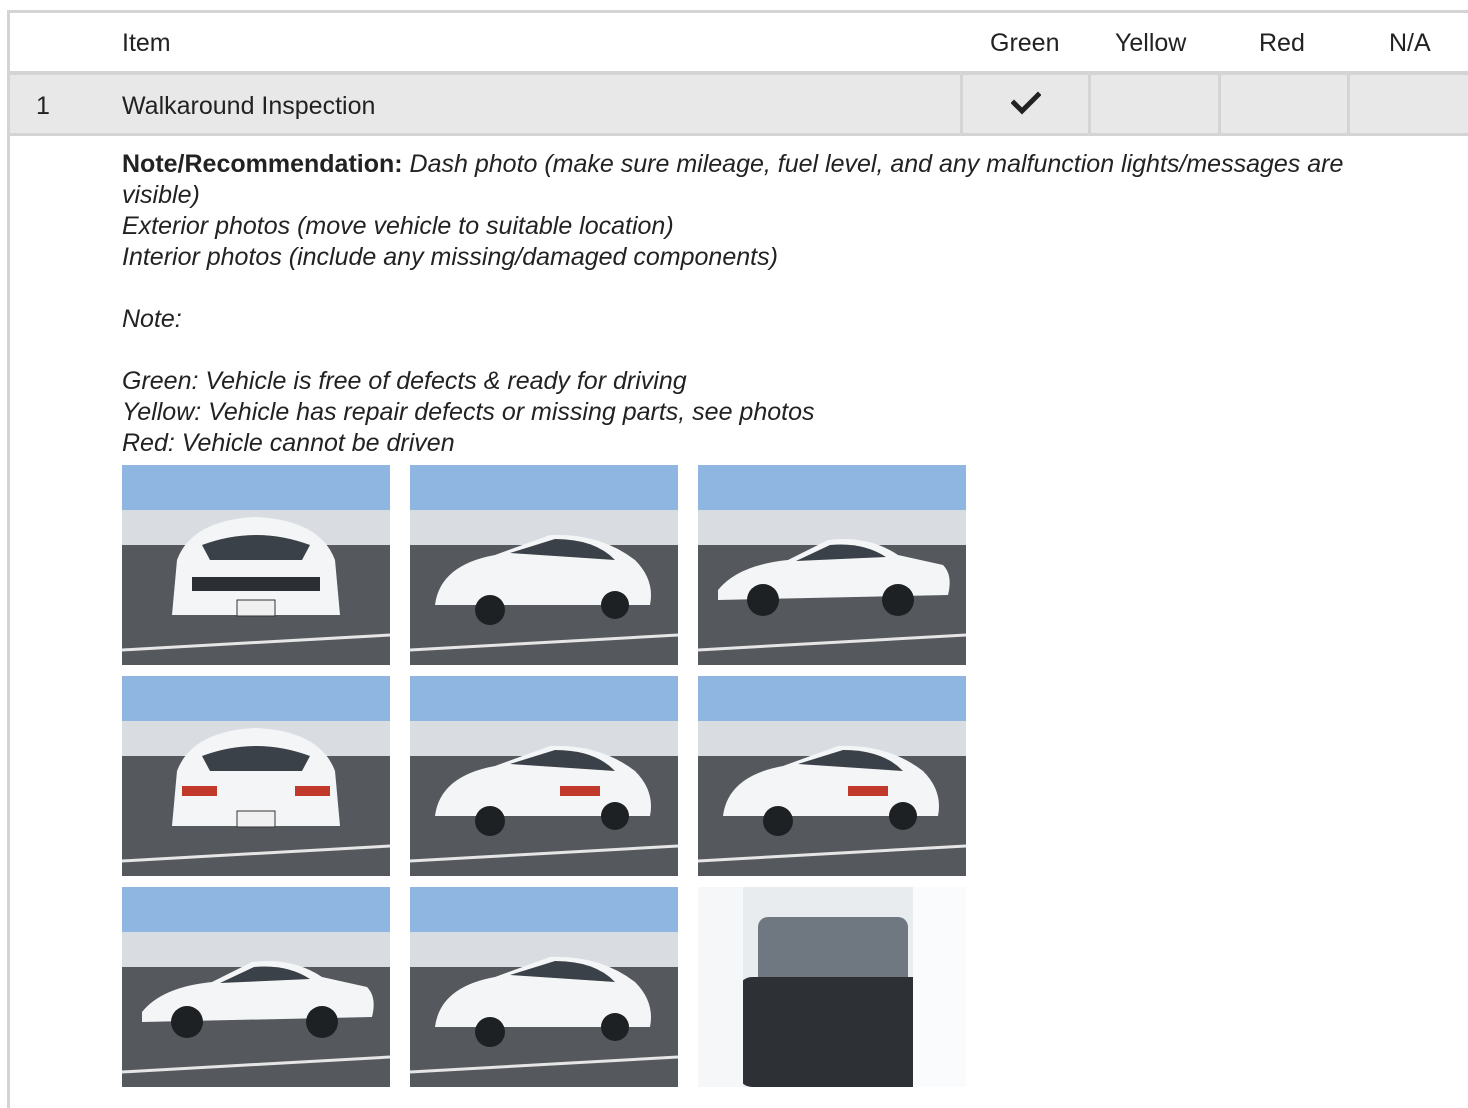 The image size is (1468, 1108). Describe the element at coordinates (249, 106) in the screenshot. I see `row-item-name: Walkaround Inspection` at that location.